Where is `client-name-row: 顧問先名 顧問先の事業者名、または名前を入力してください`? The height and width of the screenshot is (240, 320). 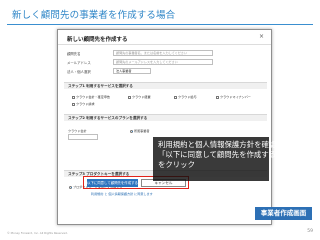
client-name-row: 顧問先名 顧問先の事業者名、または名前を入力してください is located at coordinates (165, 53).